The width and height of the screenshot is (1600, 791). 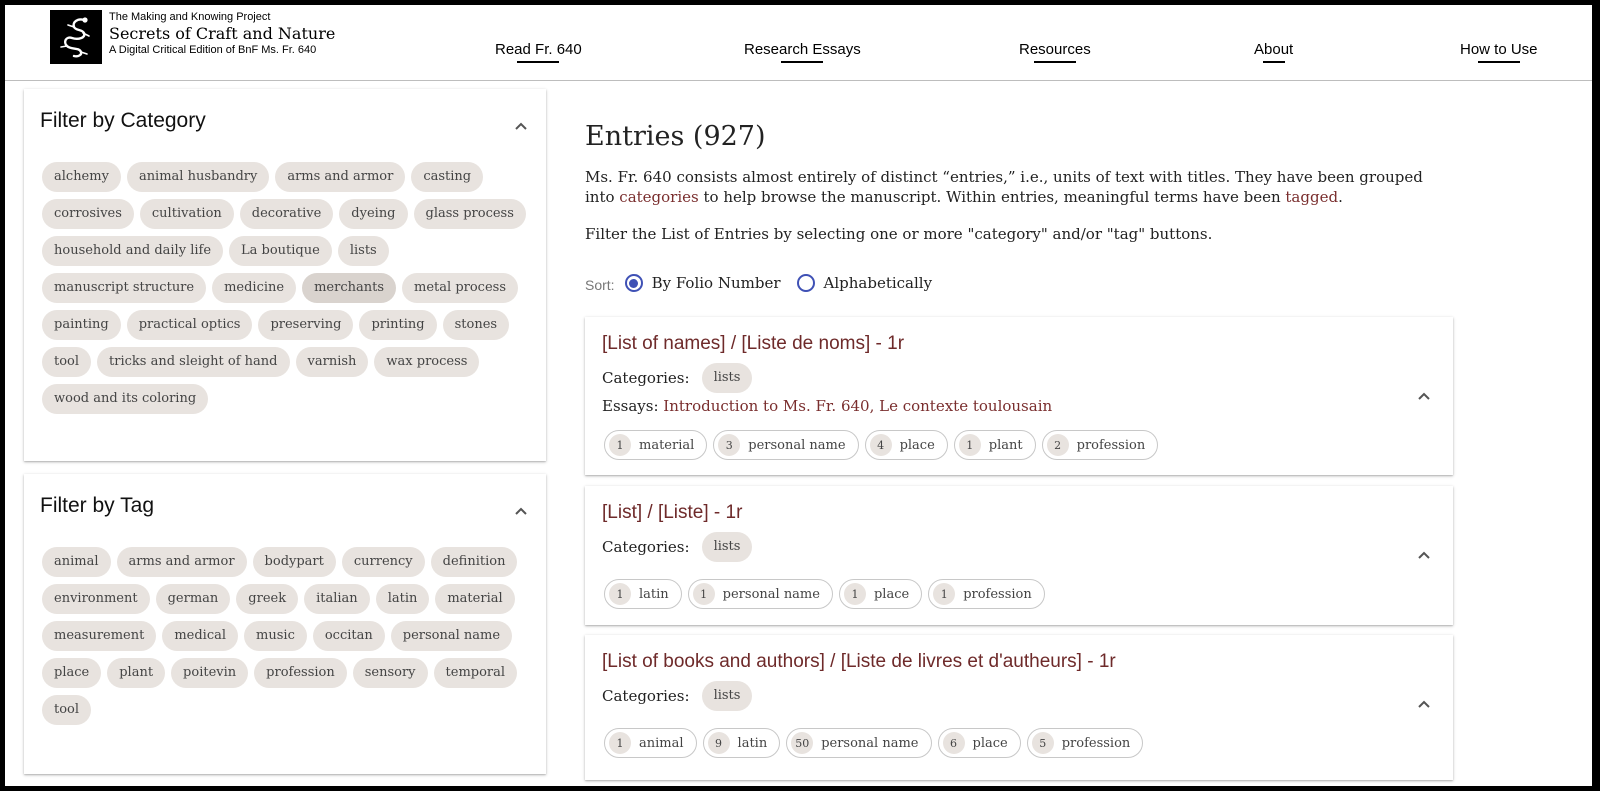 I want to click on tag-filter-chip: greek, so click(x=267, y=599).